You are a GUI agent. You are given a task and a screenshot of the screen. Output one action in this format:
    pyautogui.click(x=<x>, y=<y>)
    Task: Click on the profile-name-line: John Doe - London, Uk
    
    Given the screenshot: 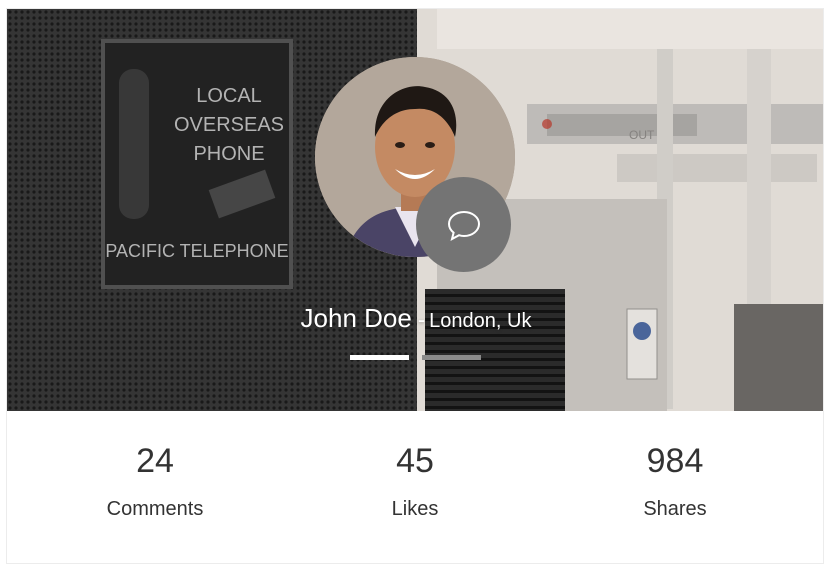 What is the action you would take?
    pyautogui.click(x=415, y=318)
    